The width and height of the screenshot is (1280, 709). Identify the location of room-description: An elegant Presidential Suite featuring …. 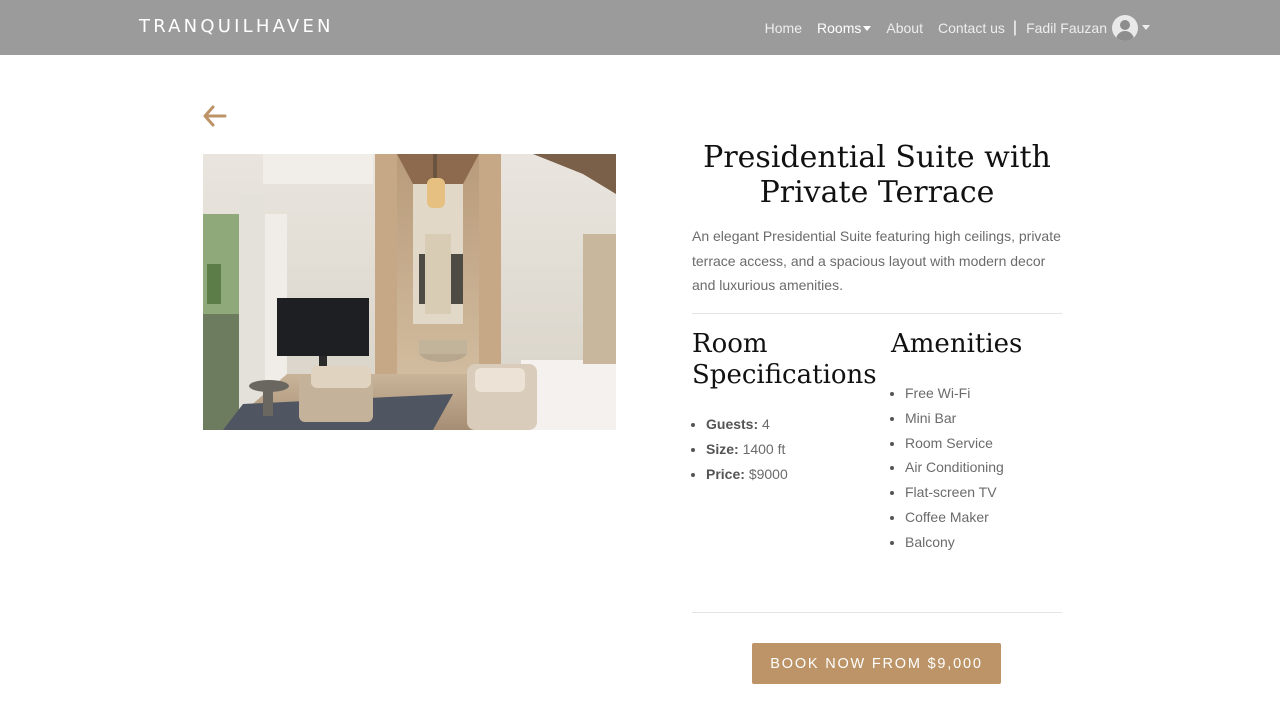
(876, 261).